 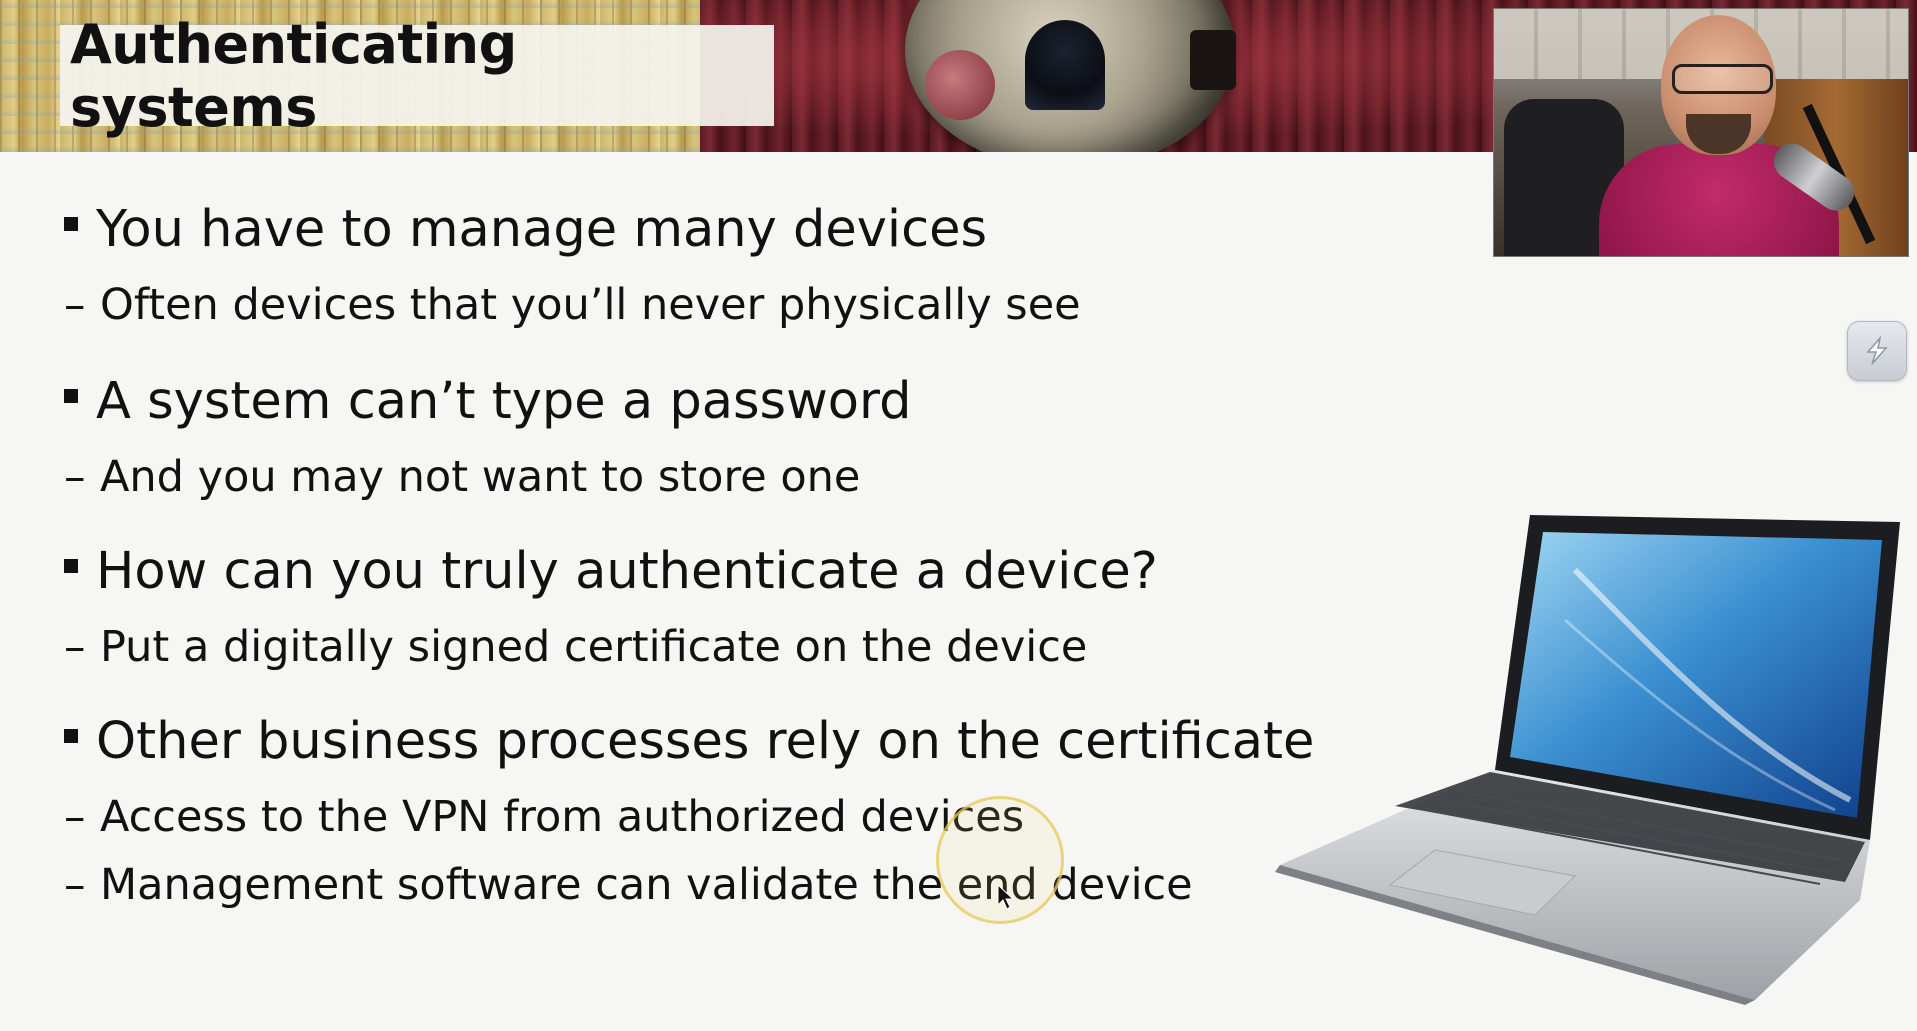 I want to click on bullet-1: You have to manage many devices, so click(x=525, y=229).